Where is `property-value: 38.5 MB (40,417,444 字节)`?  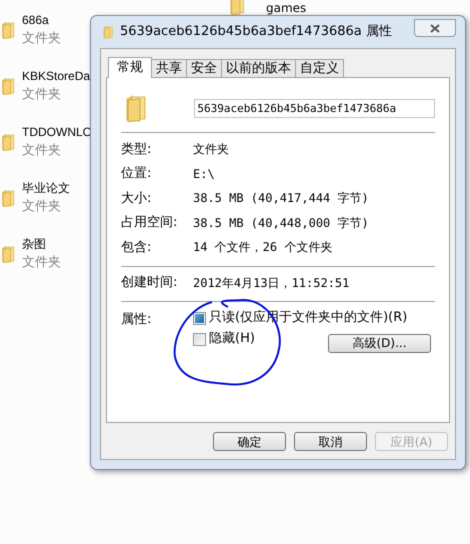 property-value: 38.5 MB (40,417,444 字节) is located at coordinates (281, 199).